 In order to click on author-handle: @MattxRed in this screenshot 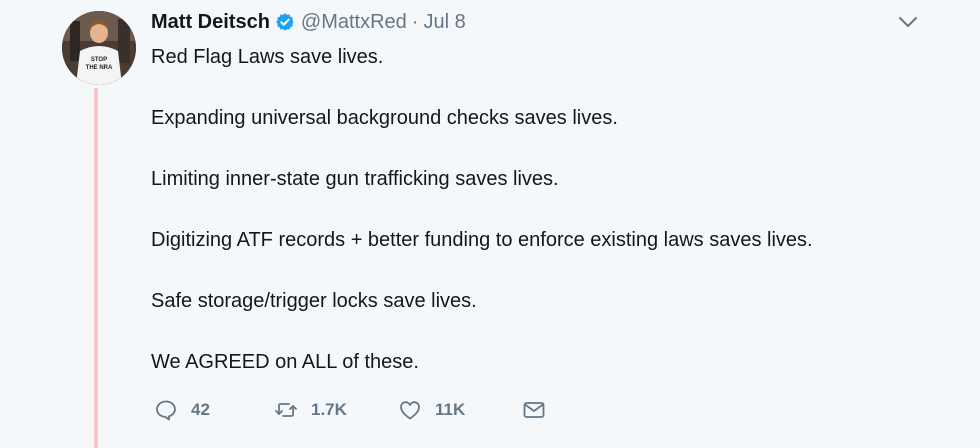, I will do `click(354, 22)`.